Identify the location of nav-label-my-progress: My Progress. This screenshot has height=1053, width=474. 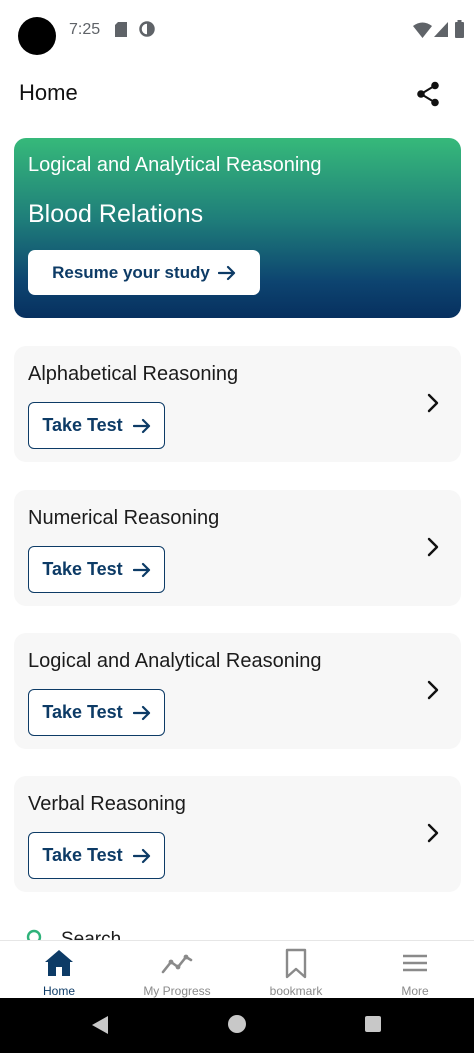
(177, 991).